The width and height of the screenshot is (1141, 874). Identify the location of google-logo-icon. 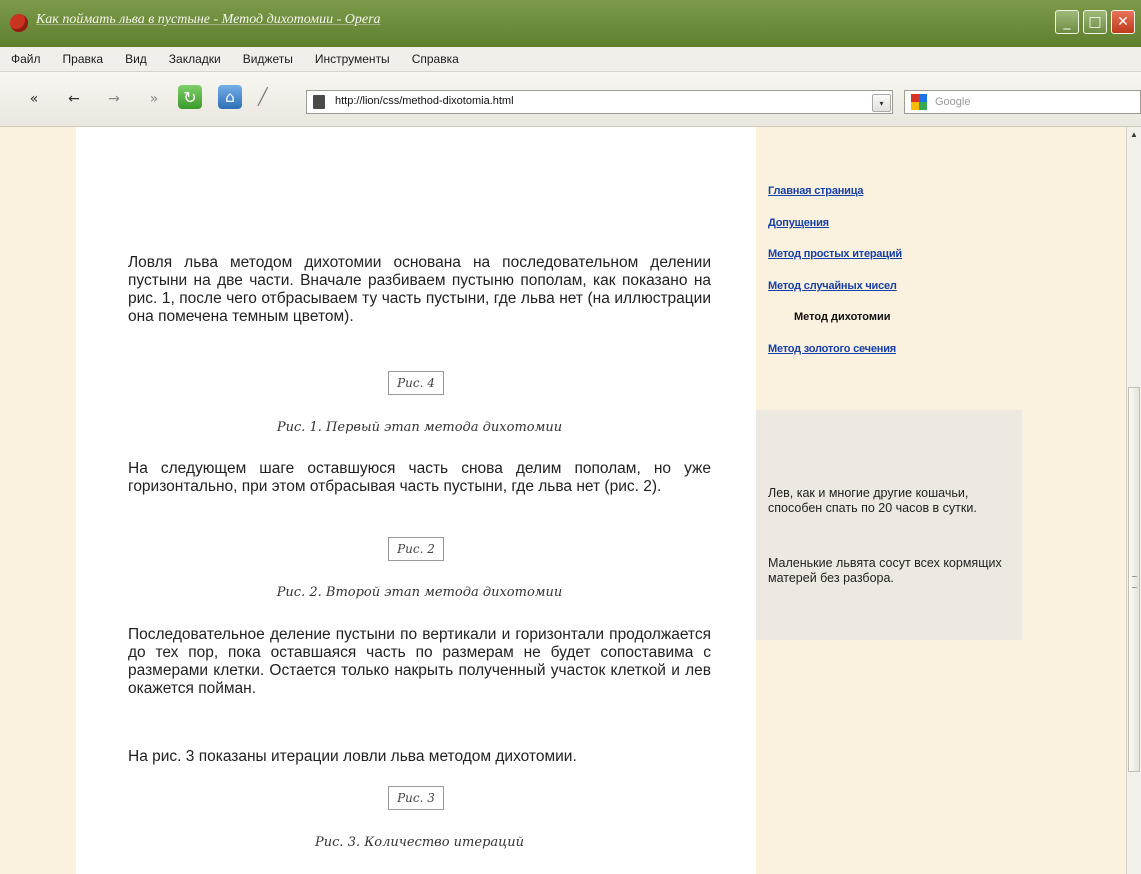
(919, 102).